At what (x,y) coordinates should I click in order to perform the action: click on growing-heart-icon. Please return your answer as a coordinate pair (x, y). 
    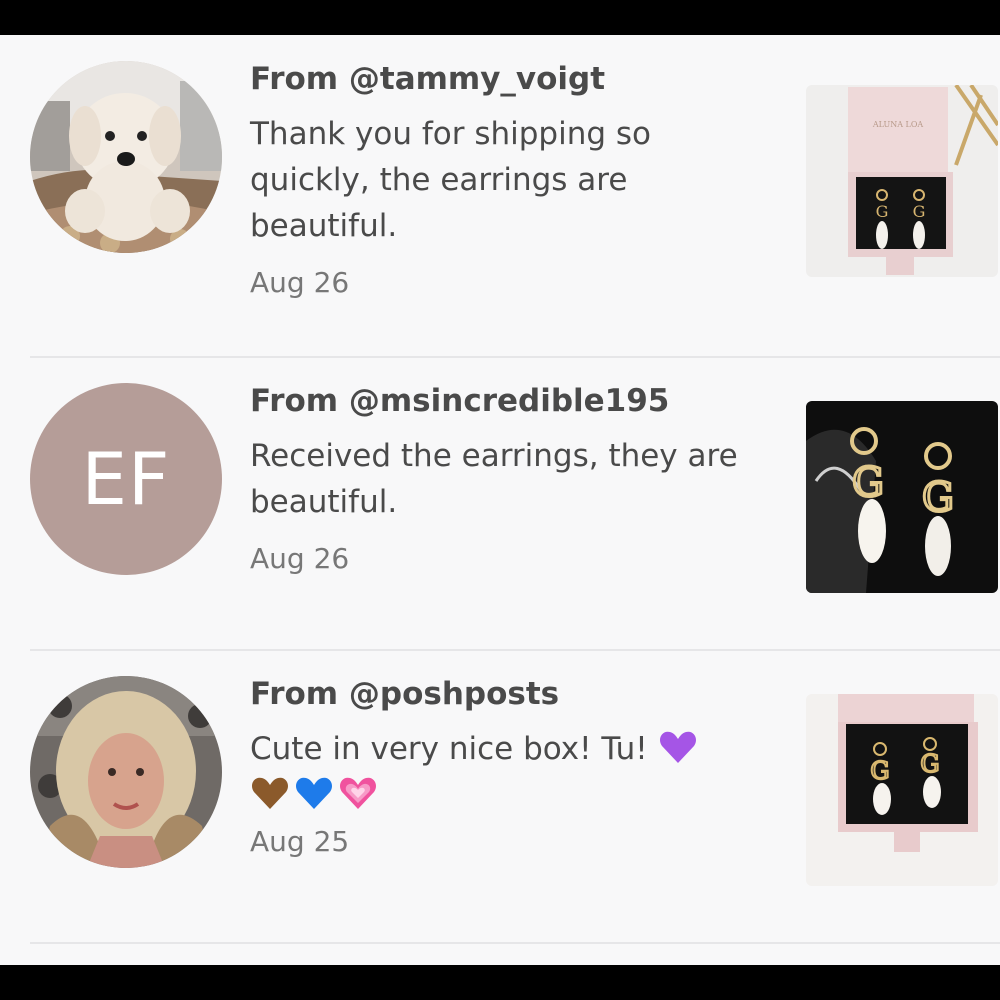
    Looking at the image, I should click on (358, 793).